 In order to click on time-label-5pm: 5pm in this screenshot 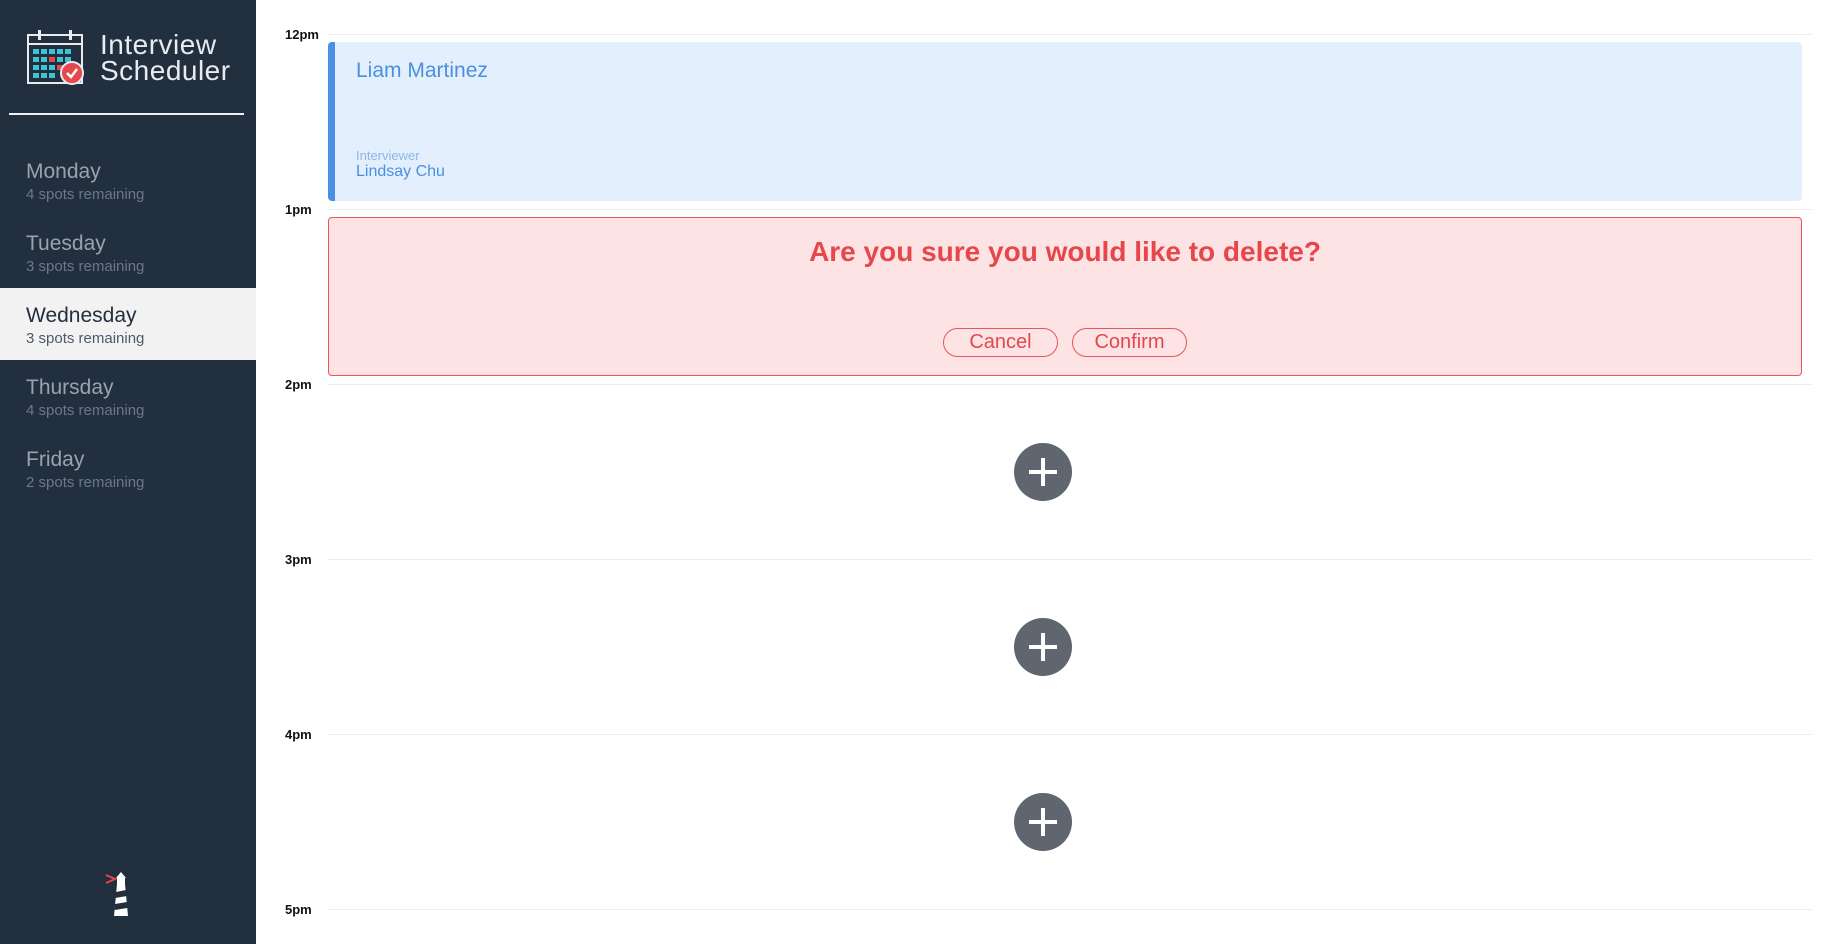, I will do `click(298, 909)`.